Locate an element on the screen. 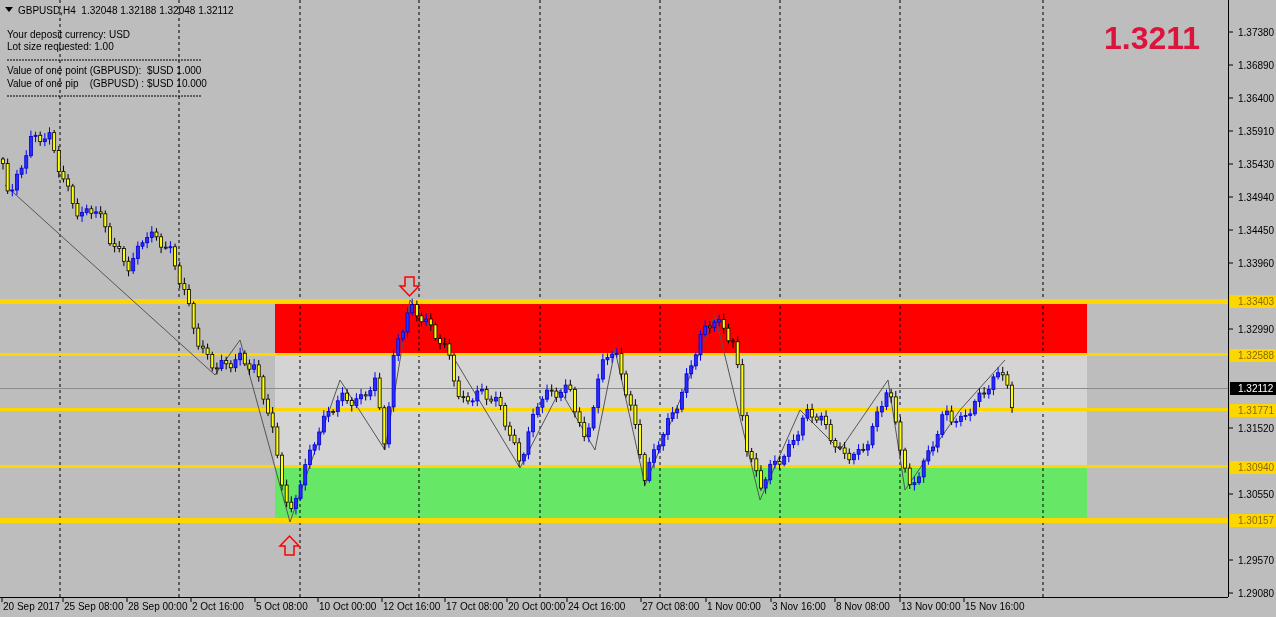 This screenshot has height=617, width=1276. price-tick-label: 1.34450 is located at coordinates (1256, 230).